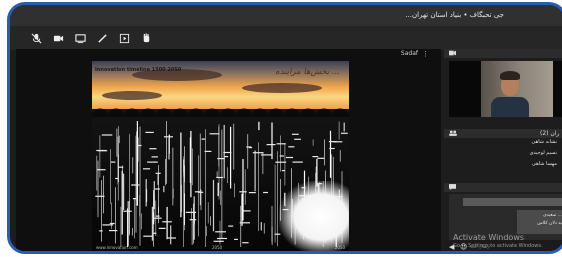 The height and width of the screenshot is (257, 562). What do you see at coordinates (286, 38) in the screenshot?
I see `toolbar` at bounding box center [286, 38].